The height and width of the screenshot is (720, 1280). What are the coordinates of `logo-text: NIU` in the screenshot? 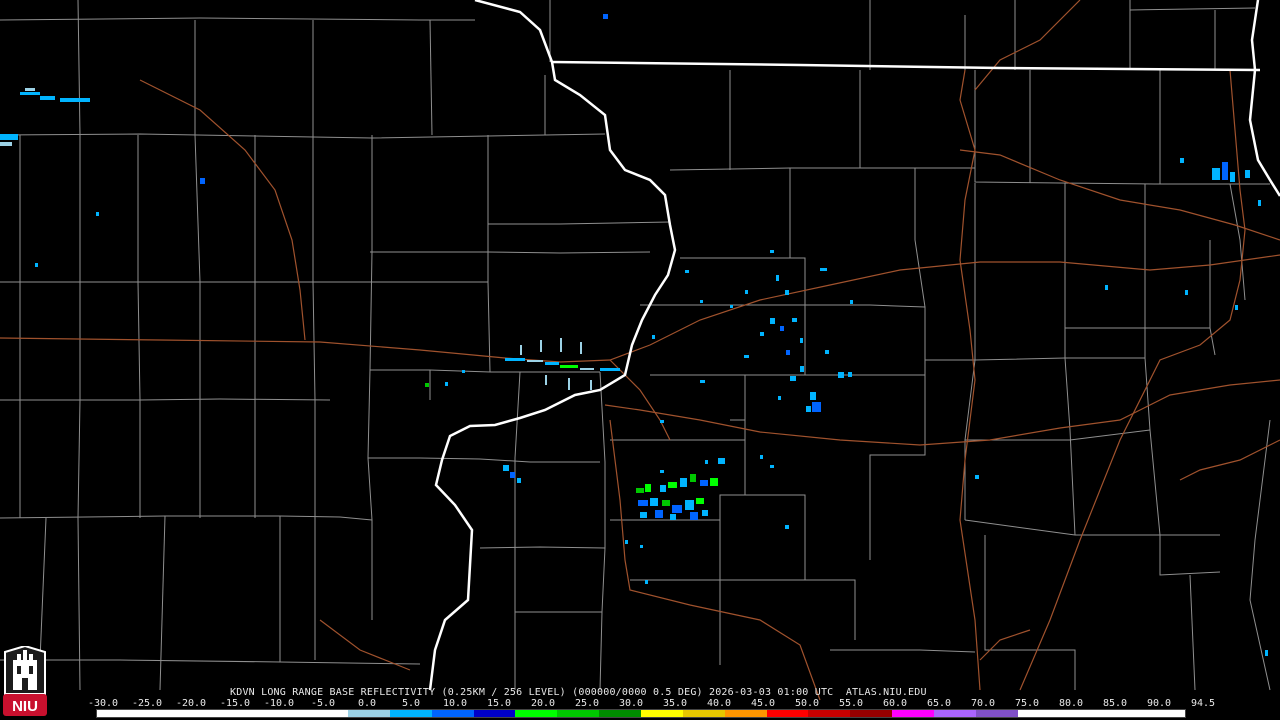 It's located at (25, 706).